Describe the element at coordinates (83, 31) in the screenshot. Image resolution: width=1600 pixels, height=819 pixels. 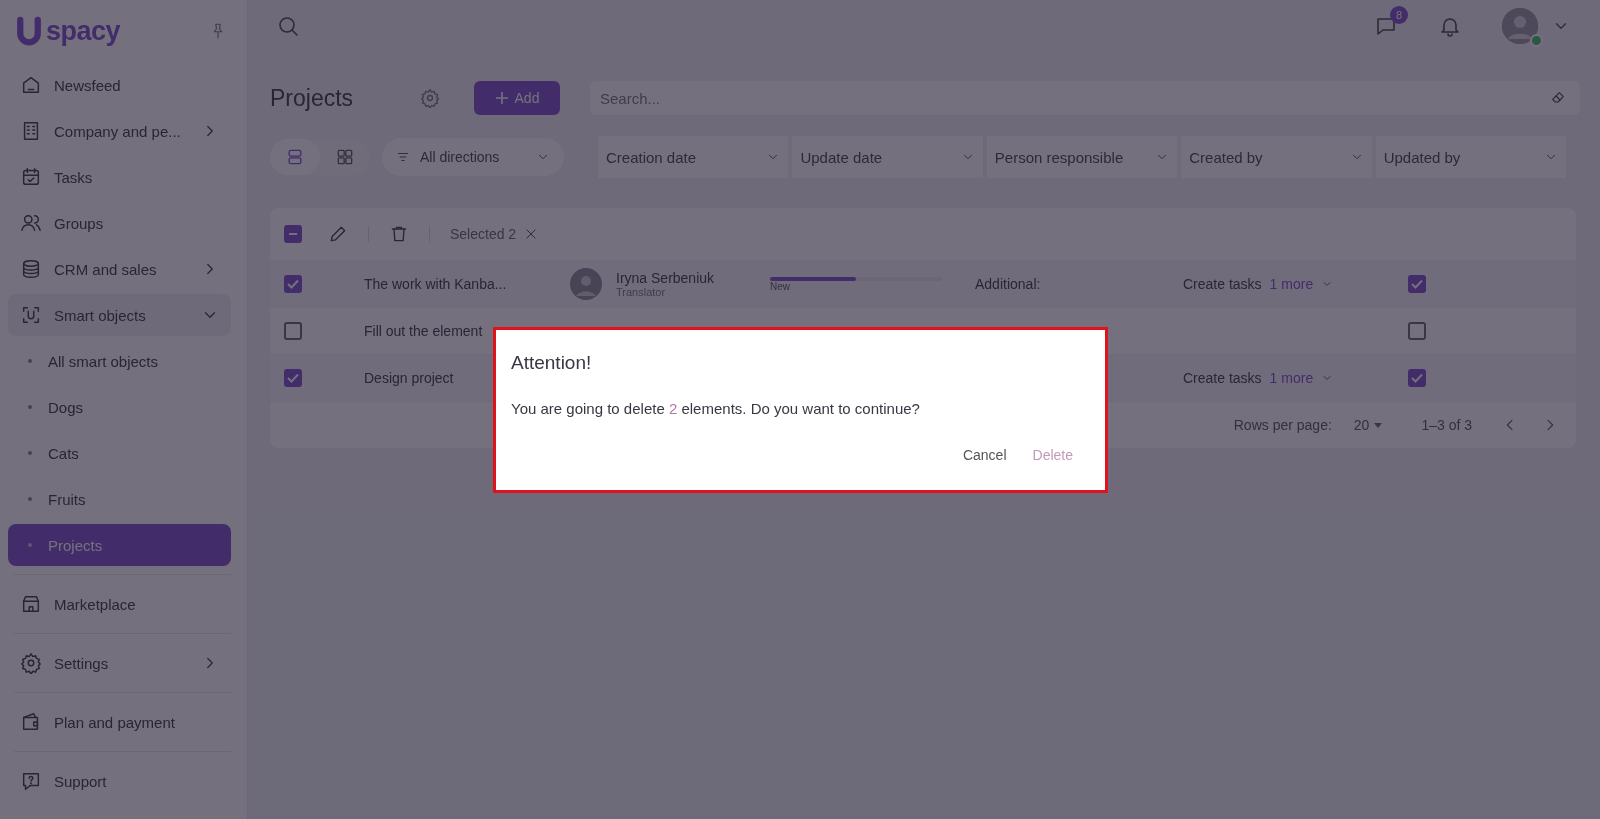
I see `logo-text: spacy` at that location.